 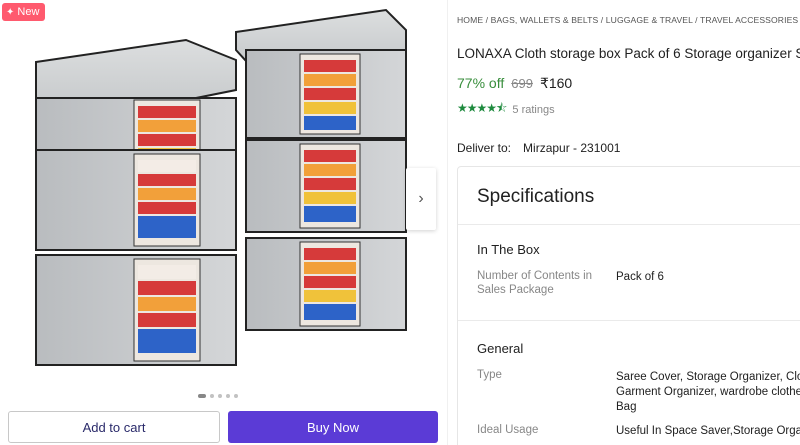 I want to click on section-heading: General, so click(x=500, y=348).